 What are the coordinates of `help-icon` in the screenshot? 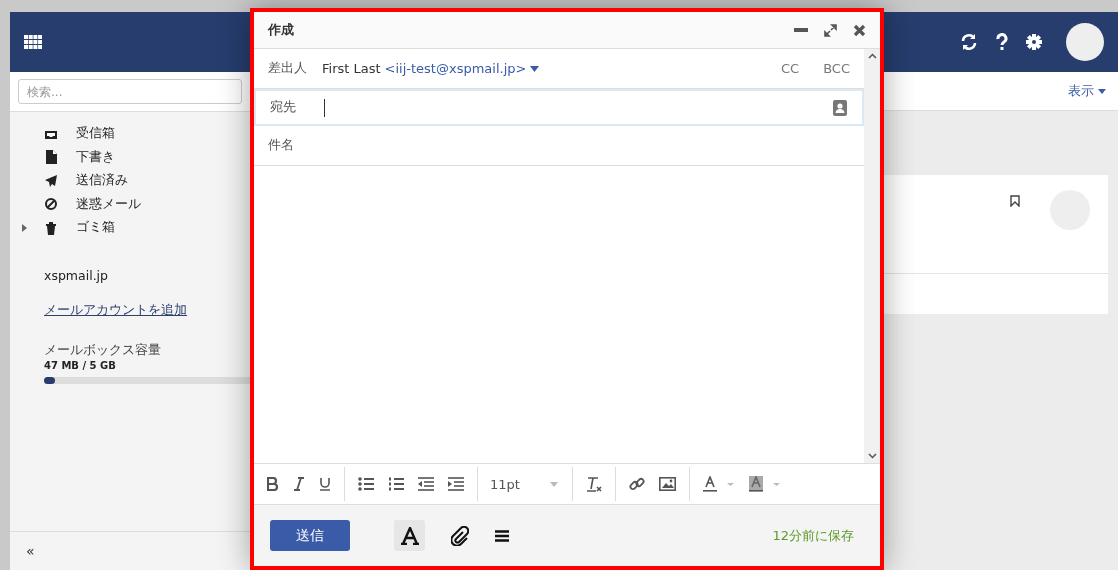 It's located at (1002, 42).